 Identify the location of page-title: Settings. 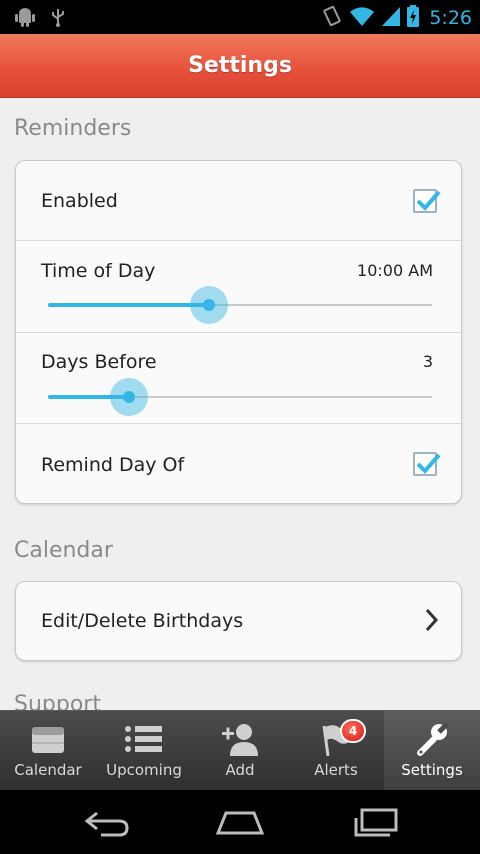
(240, 65).